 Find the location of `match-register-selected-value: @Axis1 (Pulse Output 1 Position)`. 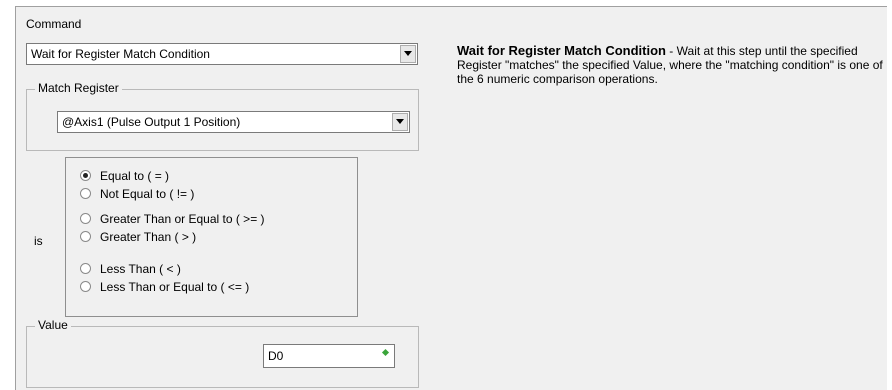

match-register-selected-value: @Axis1 (Pulse Output 1 Position) is located at coordinates (151, 122).